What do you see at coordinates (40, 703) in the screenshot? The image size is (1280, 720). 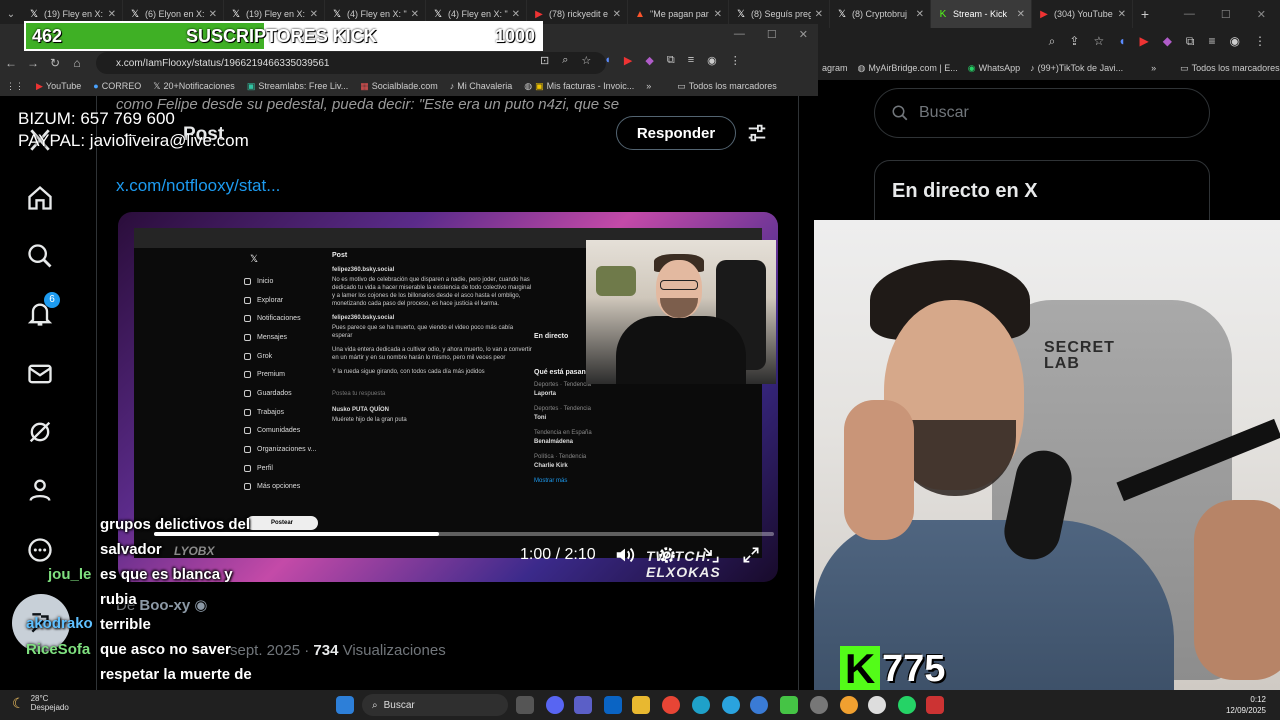 I see `weather-widget: ☾ 28°C Despejado` at bounding box center [40, 703].